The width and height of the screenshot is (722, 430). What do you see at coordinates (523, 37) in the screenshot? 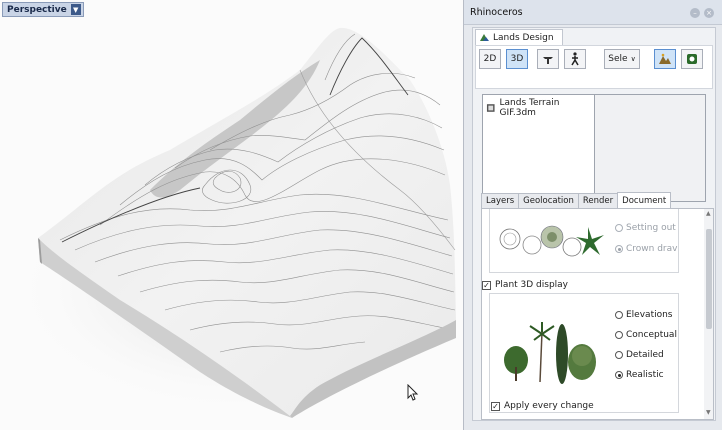
I see `tab-lands-design-label: Lands Design` at bounding box center [523, 37].